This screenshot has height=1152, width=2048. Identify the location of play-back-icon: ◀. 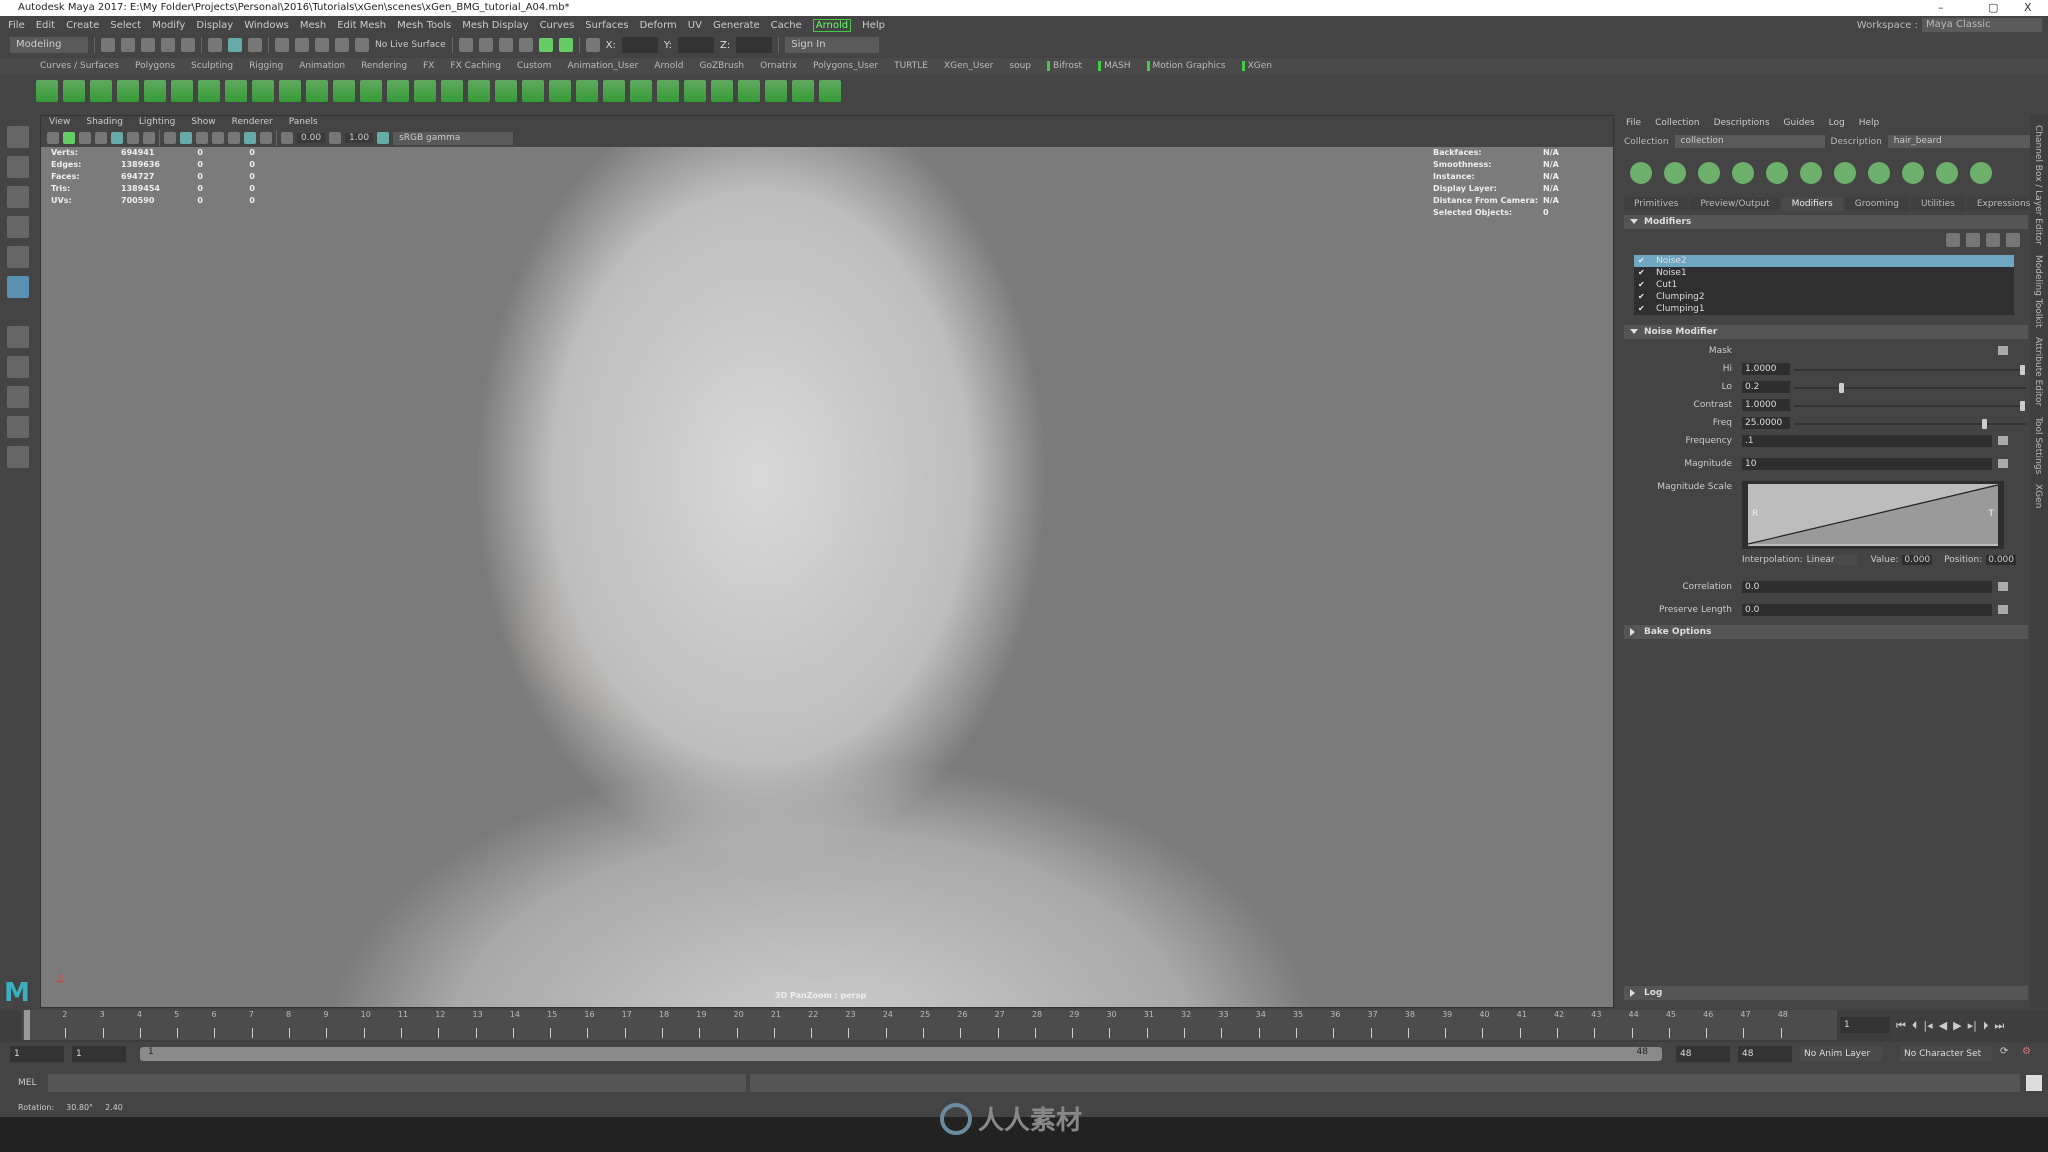
(1943, 1026).